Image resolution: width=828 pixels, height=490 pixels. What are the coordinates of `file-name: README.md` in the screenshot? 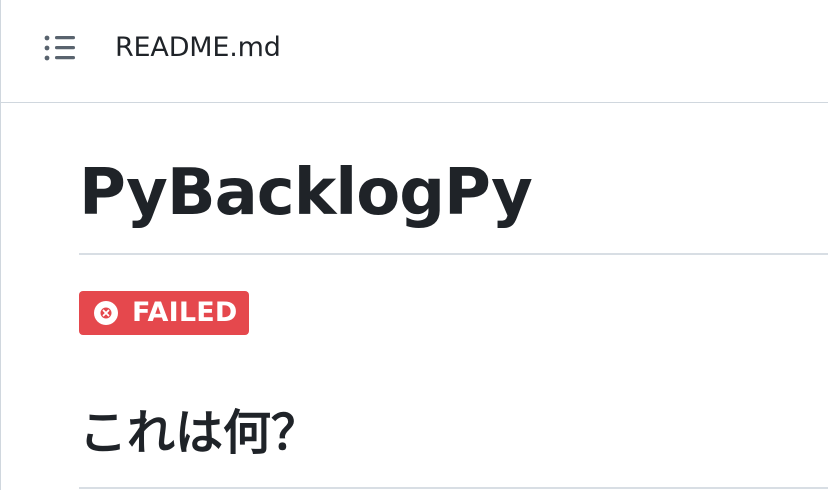 It's located at (198, 47).